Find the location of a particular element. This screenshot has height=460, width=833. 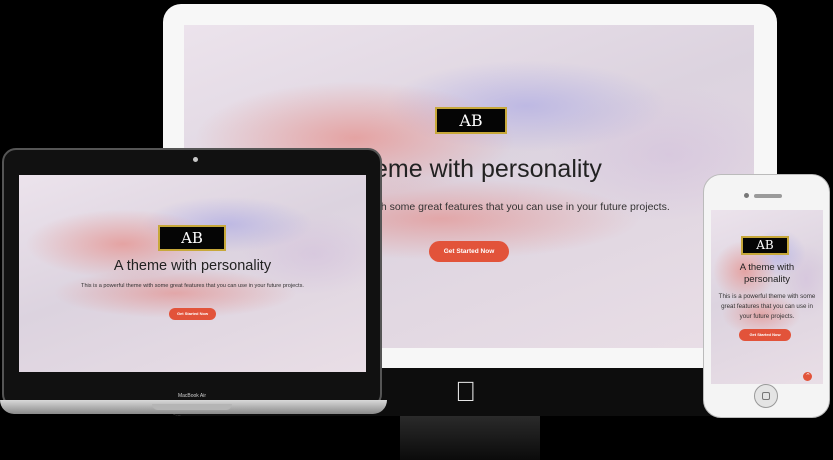

phone-home-square is located at coordinates (766, 396).